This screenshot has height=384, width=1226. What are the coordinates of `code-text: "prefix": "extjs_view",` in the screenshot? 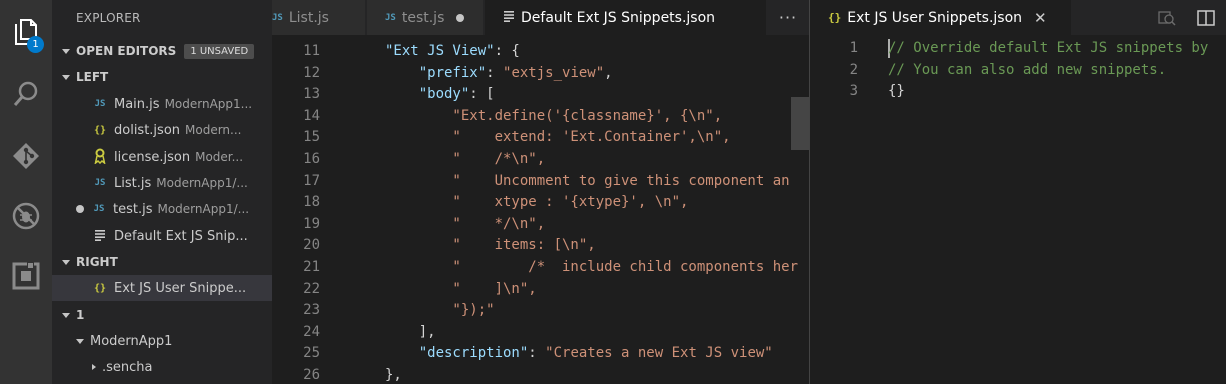 It's located at (515, 72).